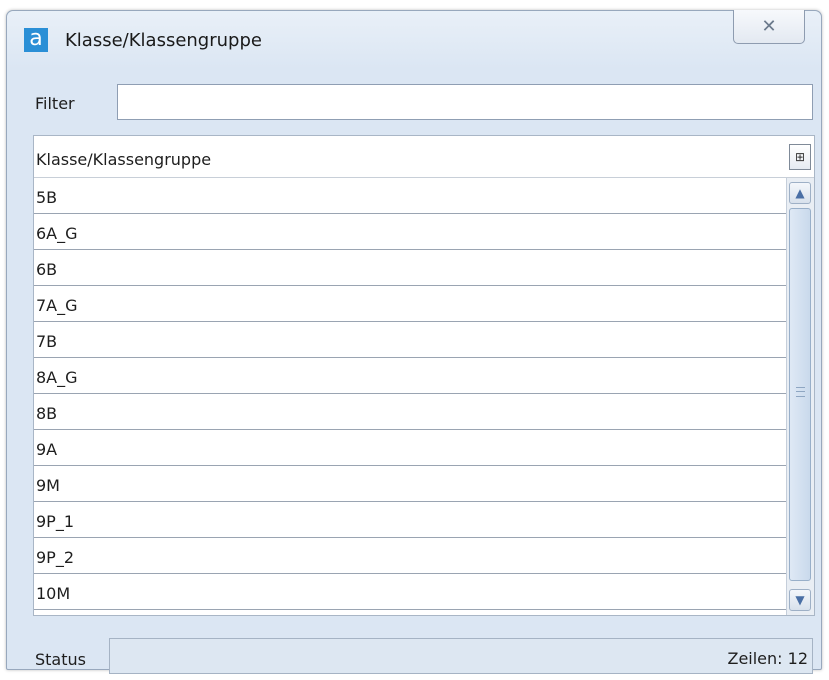 The width and height of the screenshot is (829, 680). What do you see at coordinates (410, 448) in the screenshot?
I see `table-row: 9A` at bounding box center [410, 448].